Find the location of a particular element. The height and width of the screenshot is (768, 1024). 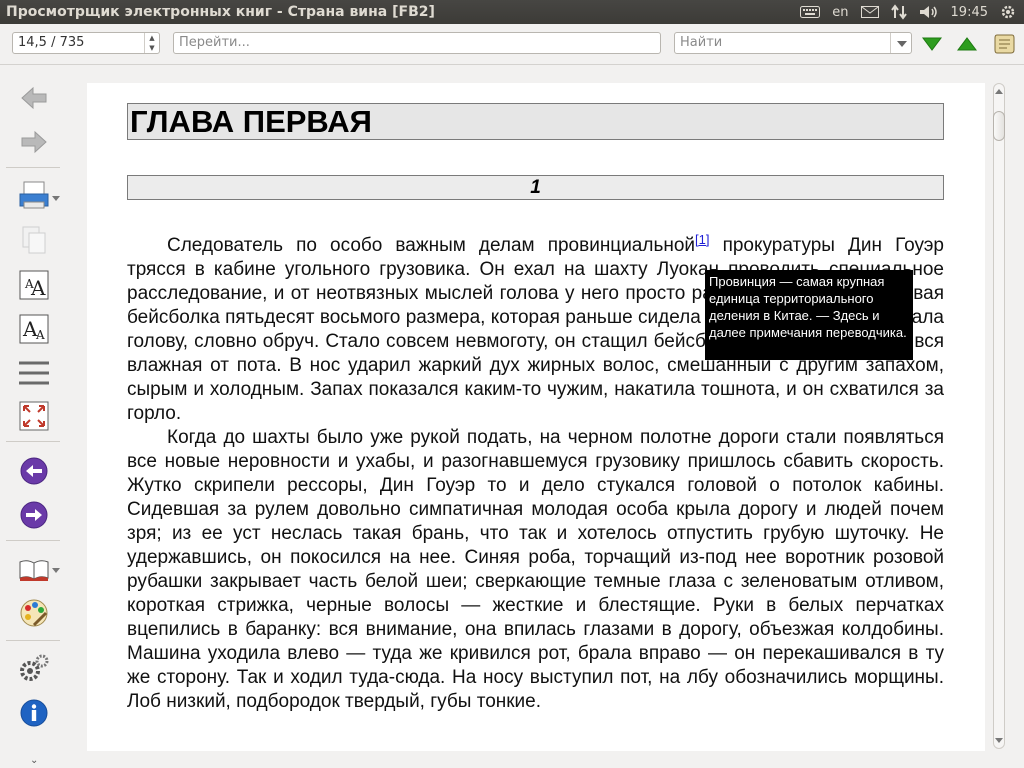

font-larger-icon: AA is located at coordinates (34, 285).